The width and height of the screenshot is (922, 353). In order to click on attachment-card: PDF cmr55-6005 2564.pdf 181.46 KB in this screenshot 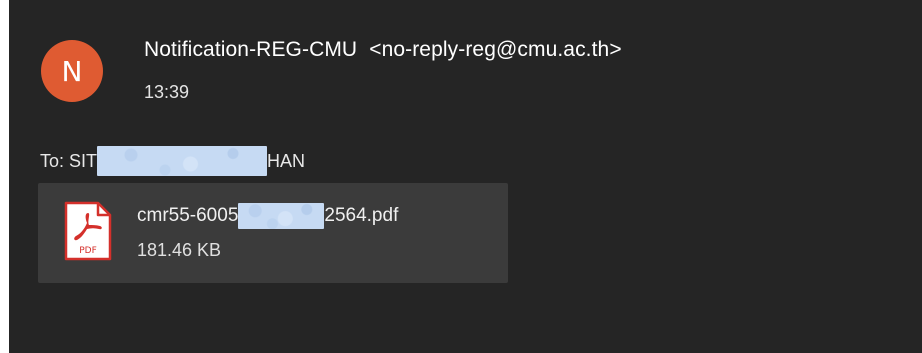, I will do `click(273, 233)`.